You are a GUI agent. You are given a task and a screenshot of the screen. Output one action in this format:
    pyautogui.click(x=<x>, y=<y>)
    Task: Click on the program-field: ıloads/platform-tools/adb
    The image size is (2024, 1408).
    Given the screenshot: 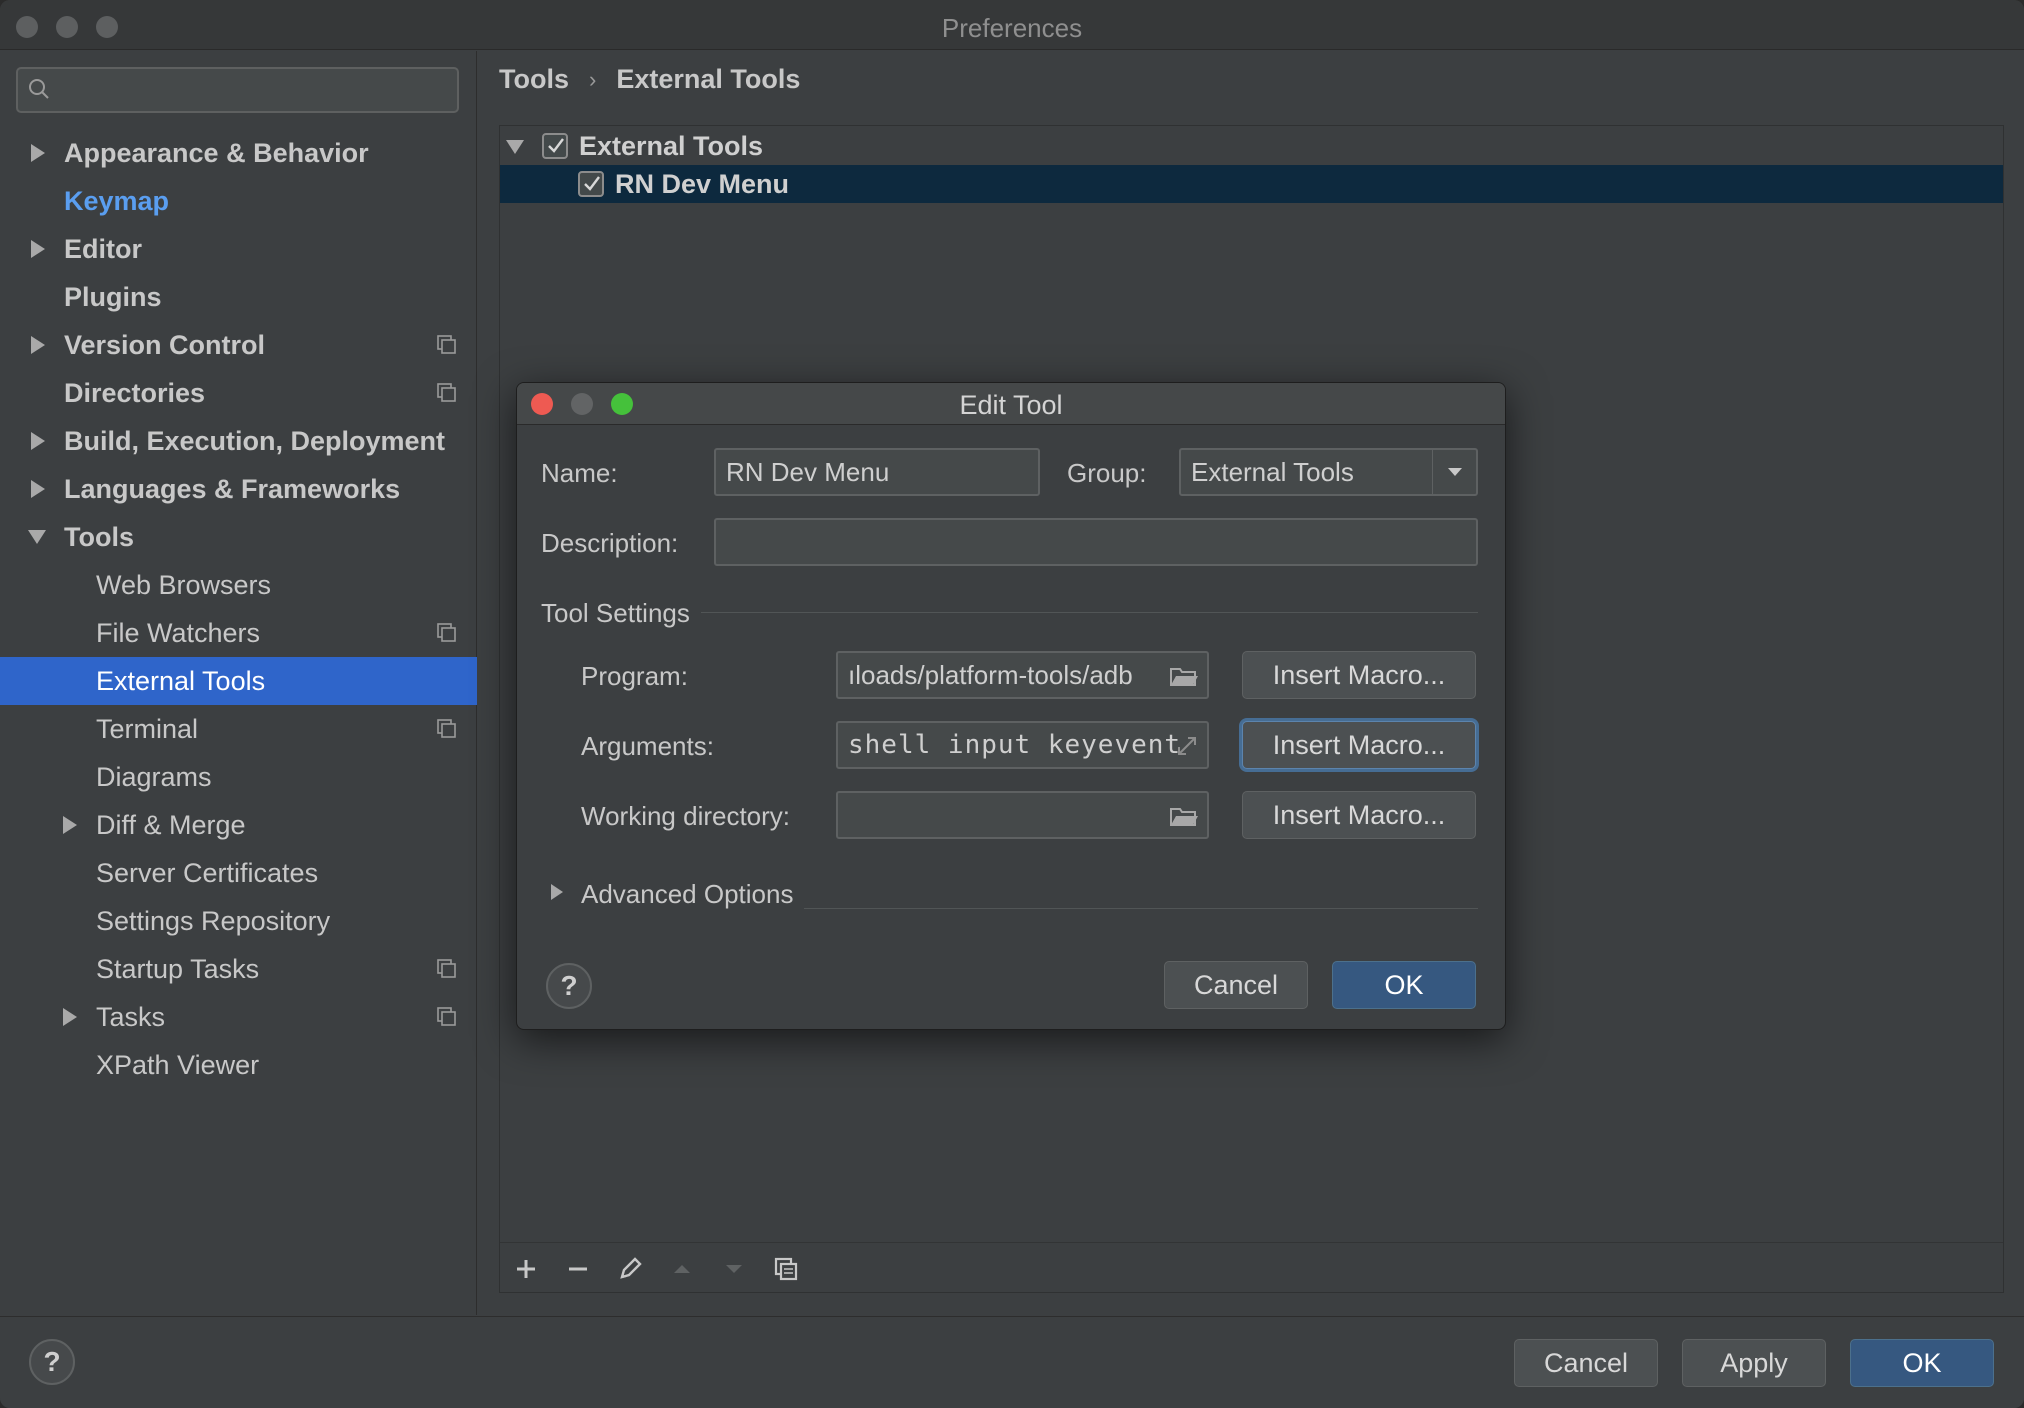 What is the action you would take?
    pyautogui.click(x=1022, y=675)
    